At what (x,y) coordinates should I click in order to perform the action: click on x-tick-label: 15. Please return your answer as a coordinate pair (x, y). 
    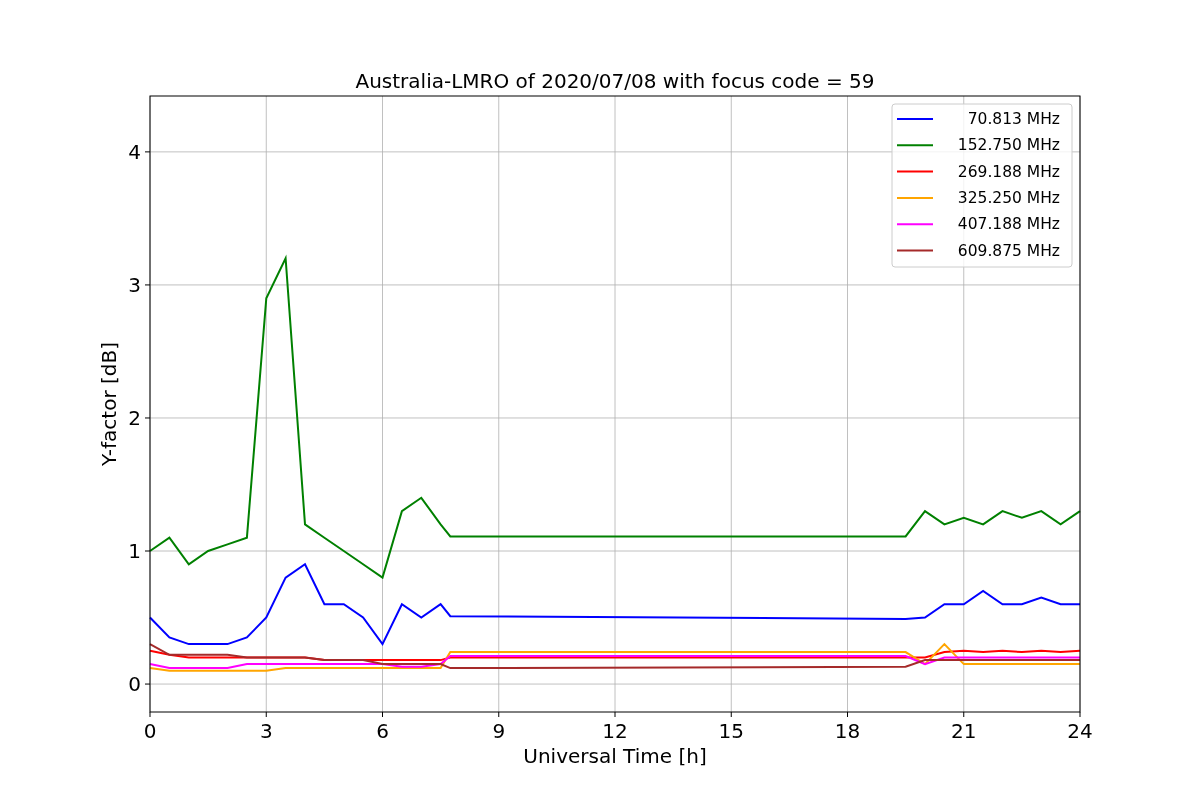
    Looking at the image, I should click on (731, 731).